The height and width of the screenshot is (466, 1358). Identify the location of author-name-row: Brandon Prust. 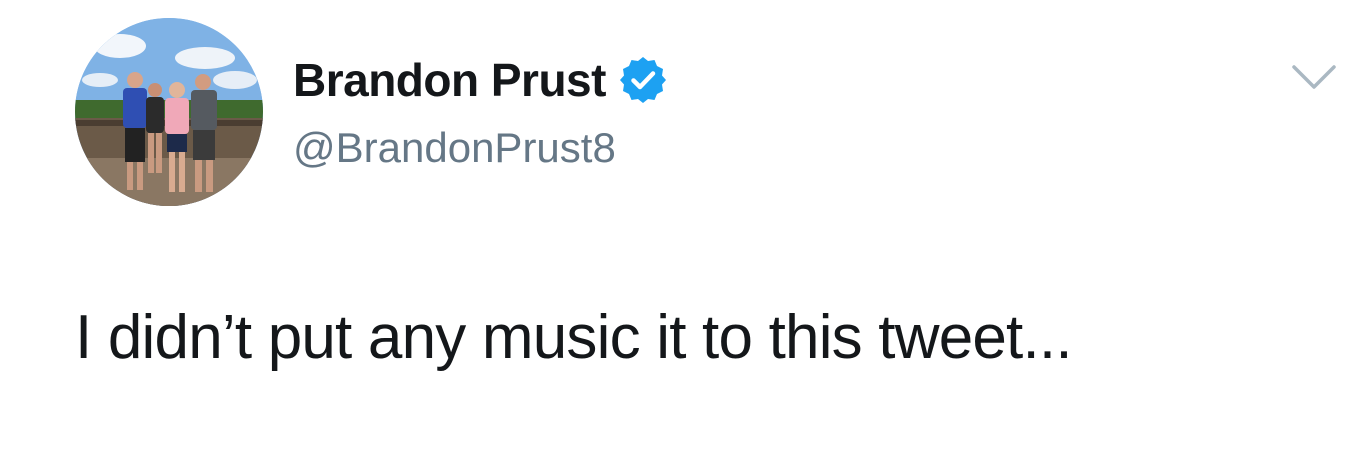
(480, 80).